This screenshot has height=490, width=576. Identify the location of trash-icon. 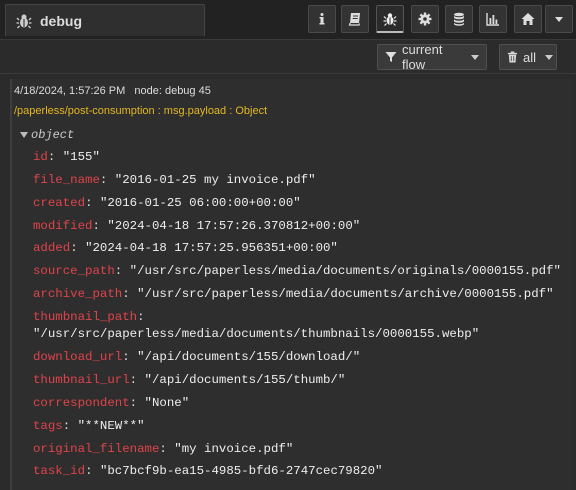
(512, 57).